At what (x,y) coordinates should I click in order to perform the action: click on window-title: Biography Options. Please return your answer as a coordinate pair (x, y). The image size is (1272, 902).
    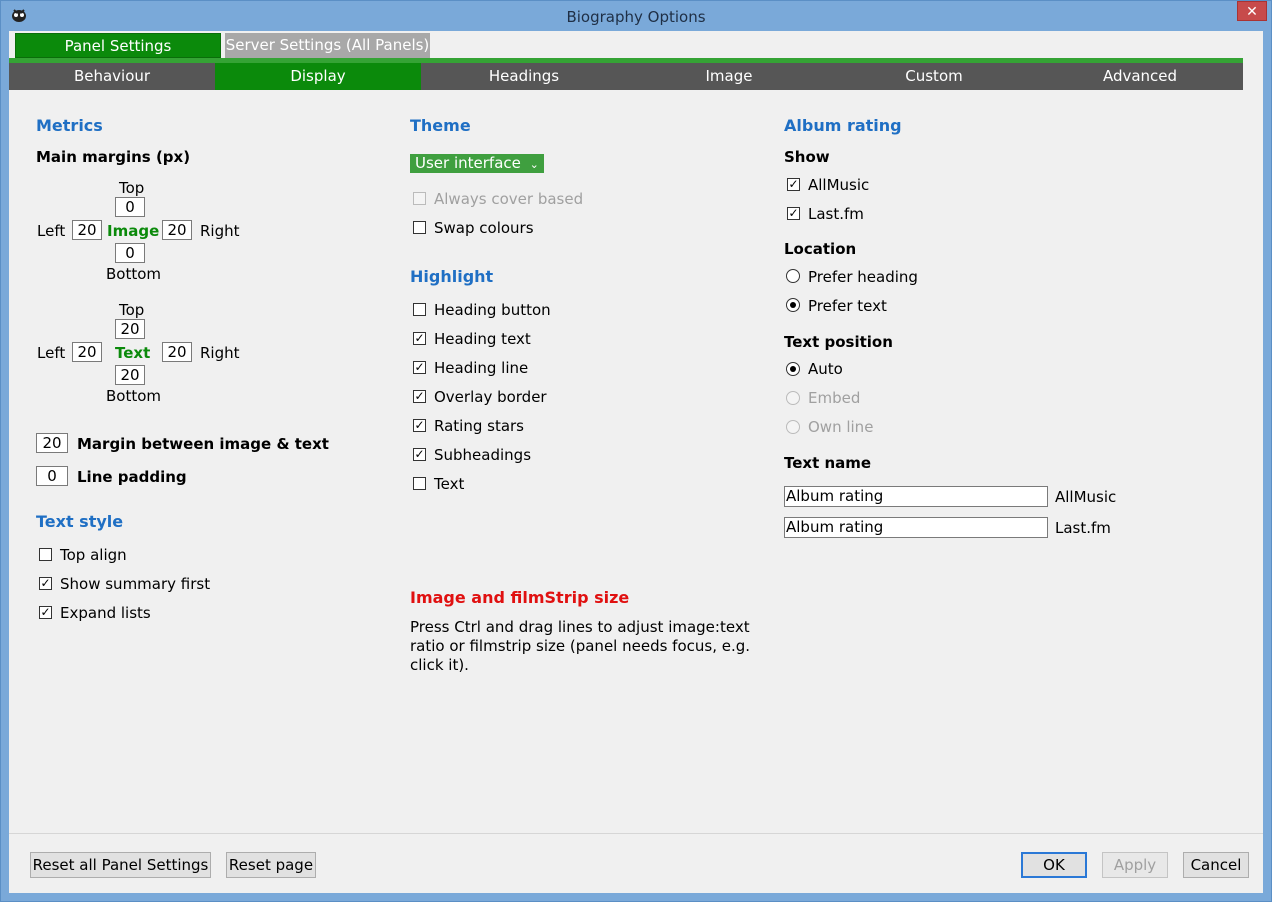
    Looking at the image, I should click on (636, 17).